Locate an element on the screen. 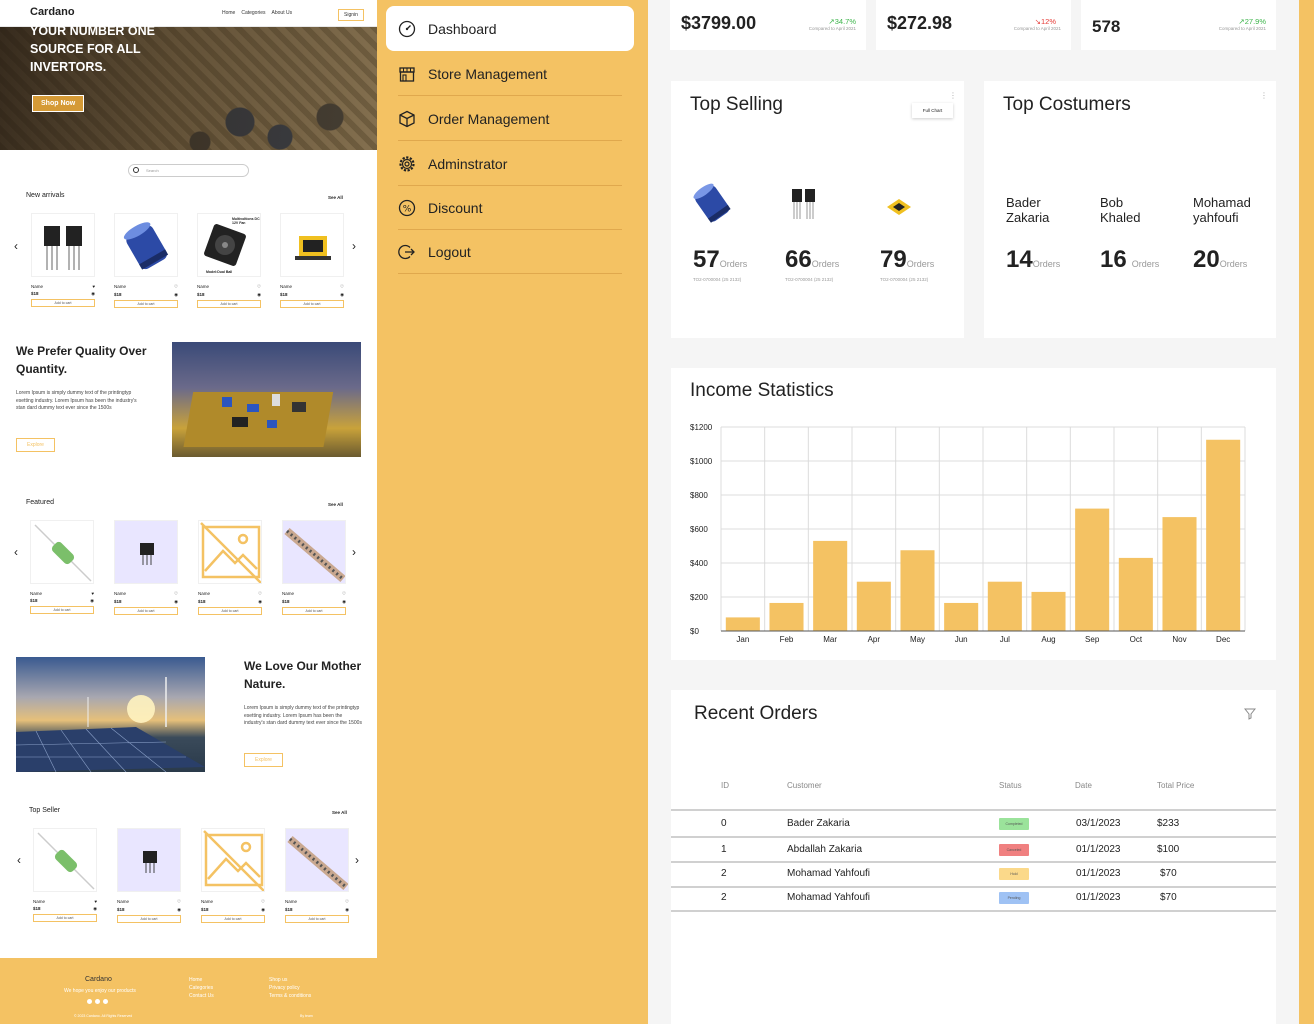  nav-link-categories: Categories is located at coordinates (253, 13).